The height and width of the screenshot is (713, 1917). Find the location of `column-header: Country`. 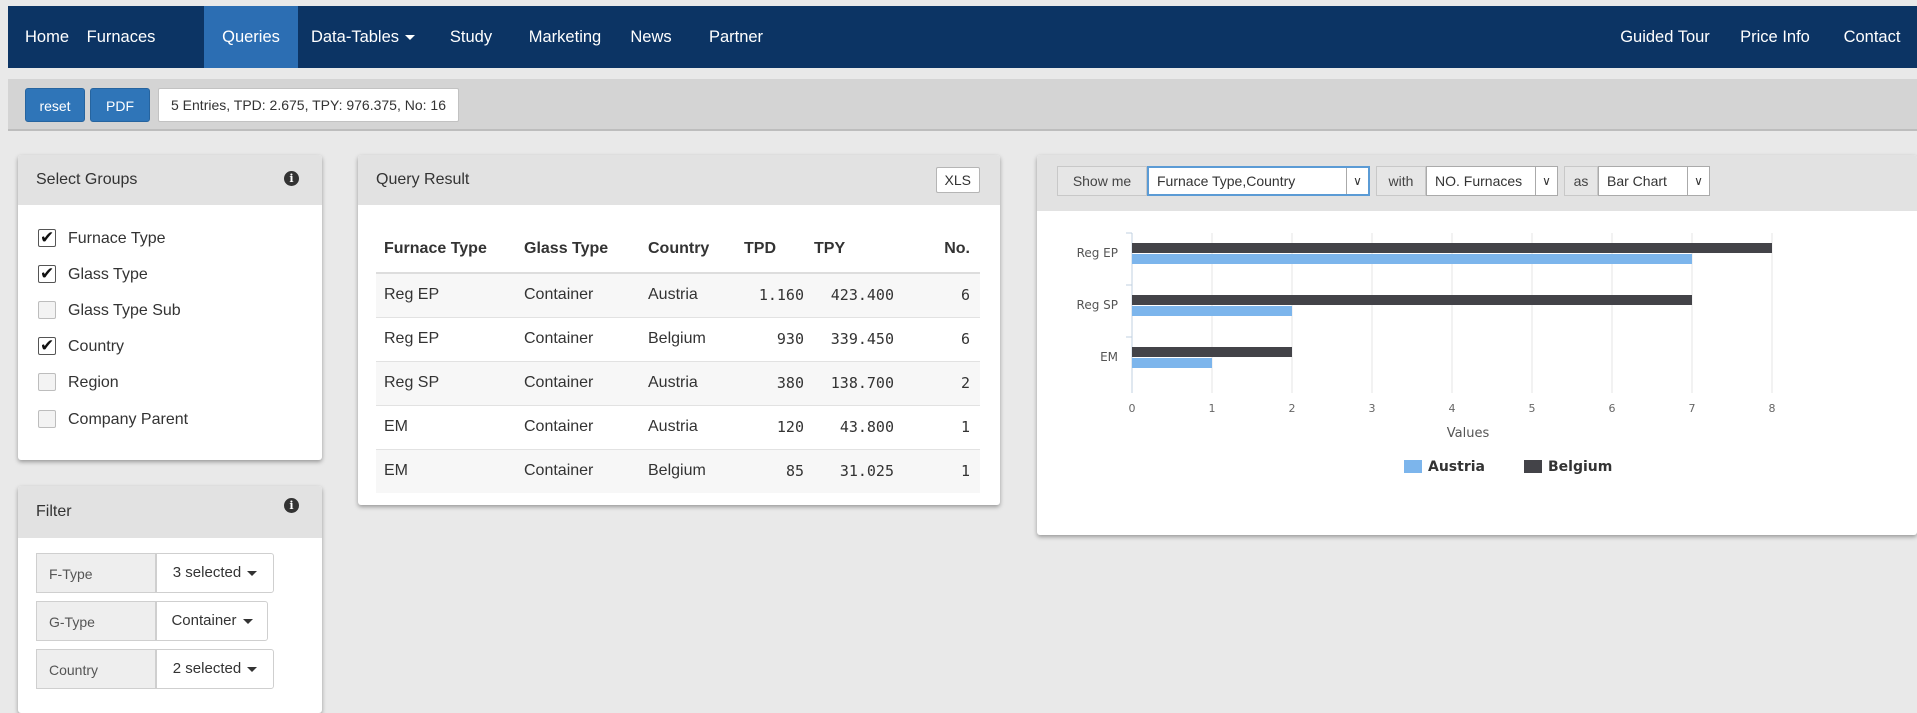

column-header: Country is located at coordinates (696, 249).